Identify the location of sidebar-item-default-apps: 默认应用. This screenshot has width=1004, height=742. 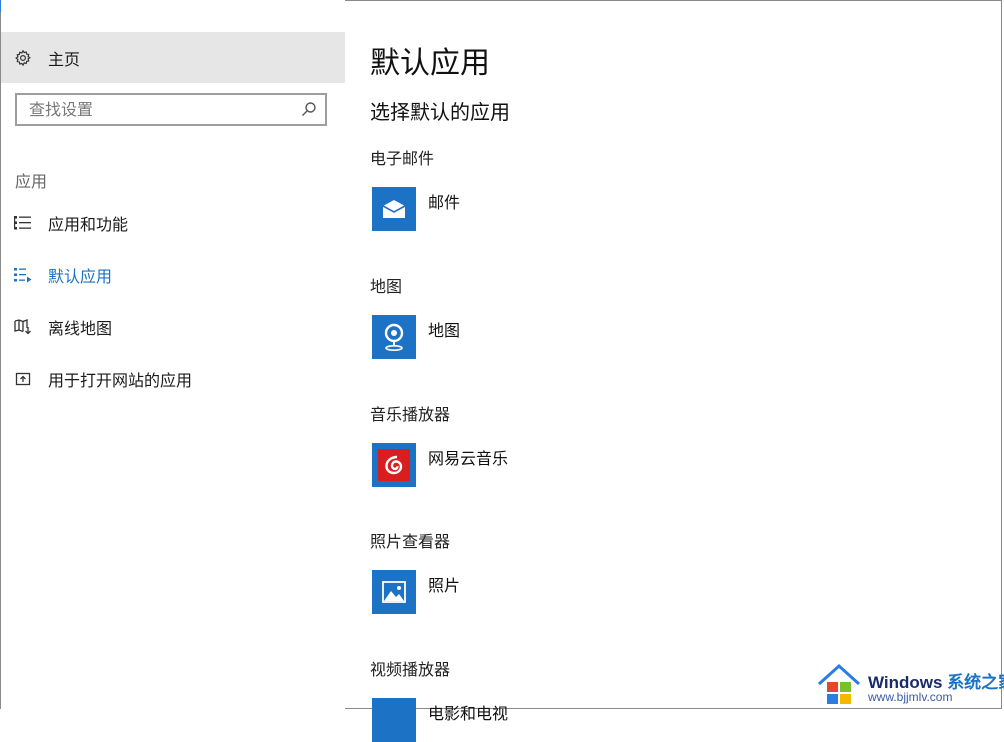
(173, 275).